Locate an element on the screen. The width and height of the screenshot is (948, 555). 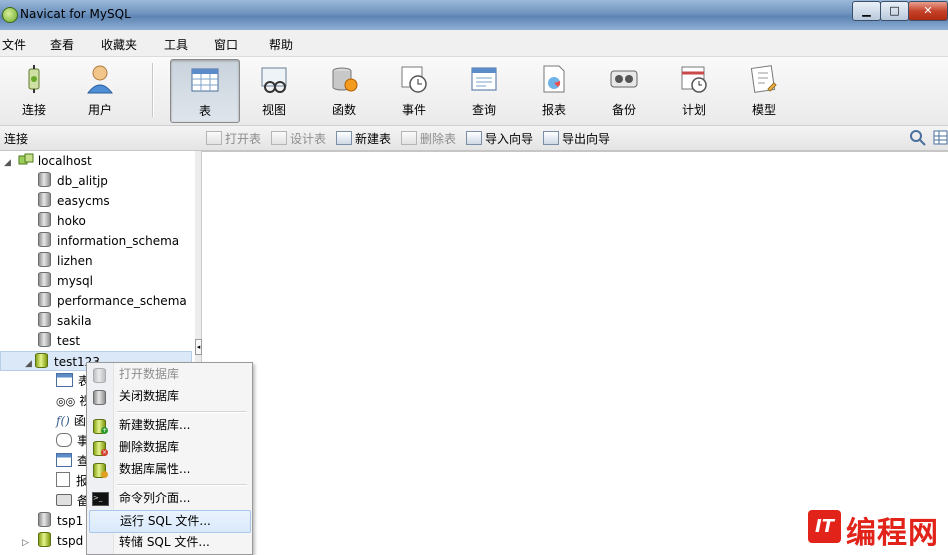
import-wizard-button: 导入向导 is located at coordinates (499, 138).